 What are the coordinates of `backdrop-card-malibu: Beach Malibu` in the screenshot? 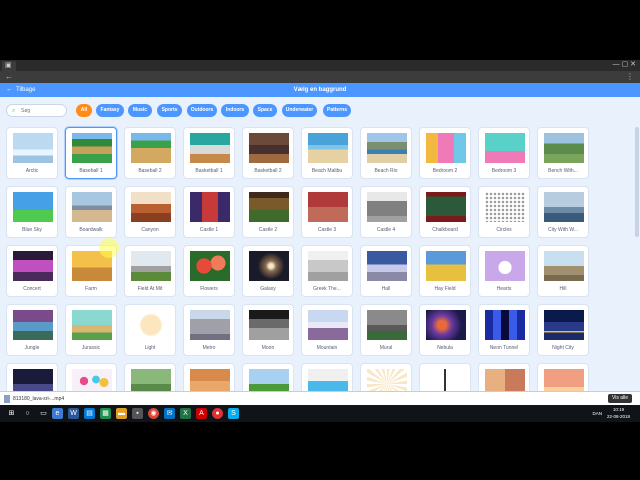 It's located at (327, 153).